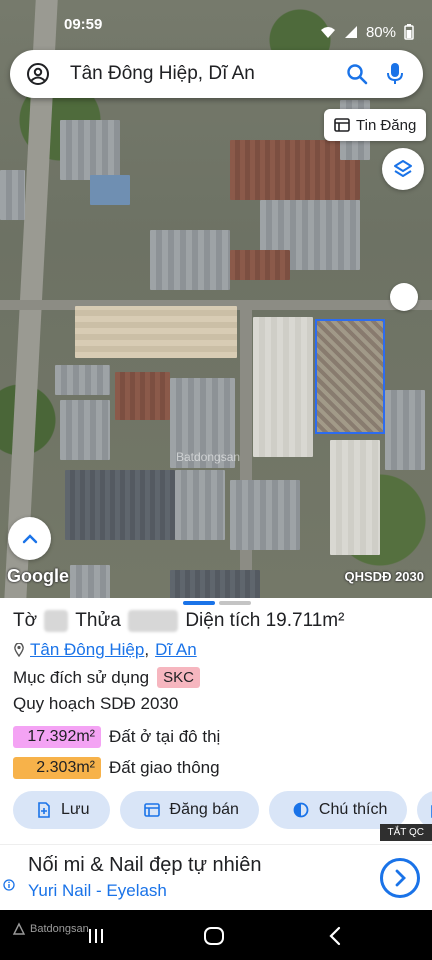  I want to click on layers-button, so click(403, 169).